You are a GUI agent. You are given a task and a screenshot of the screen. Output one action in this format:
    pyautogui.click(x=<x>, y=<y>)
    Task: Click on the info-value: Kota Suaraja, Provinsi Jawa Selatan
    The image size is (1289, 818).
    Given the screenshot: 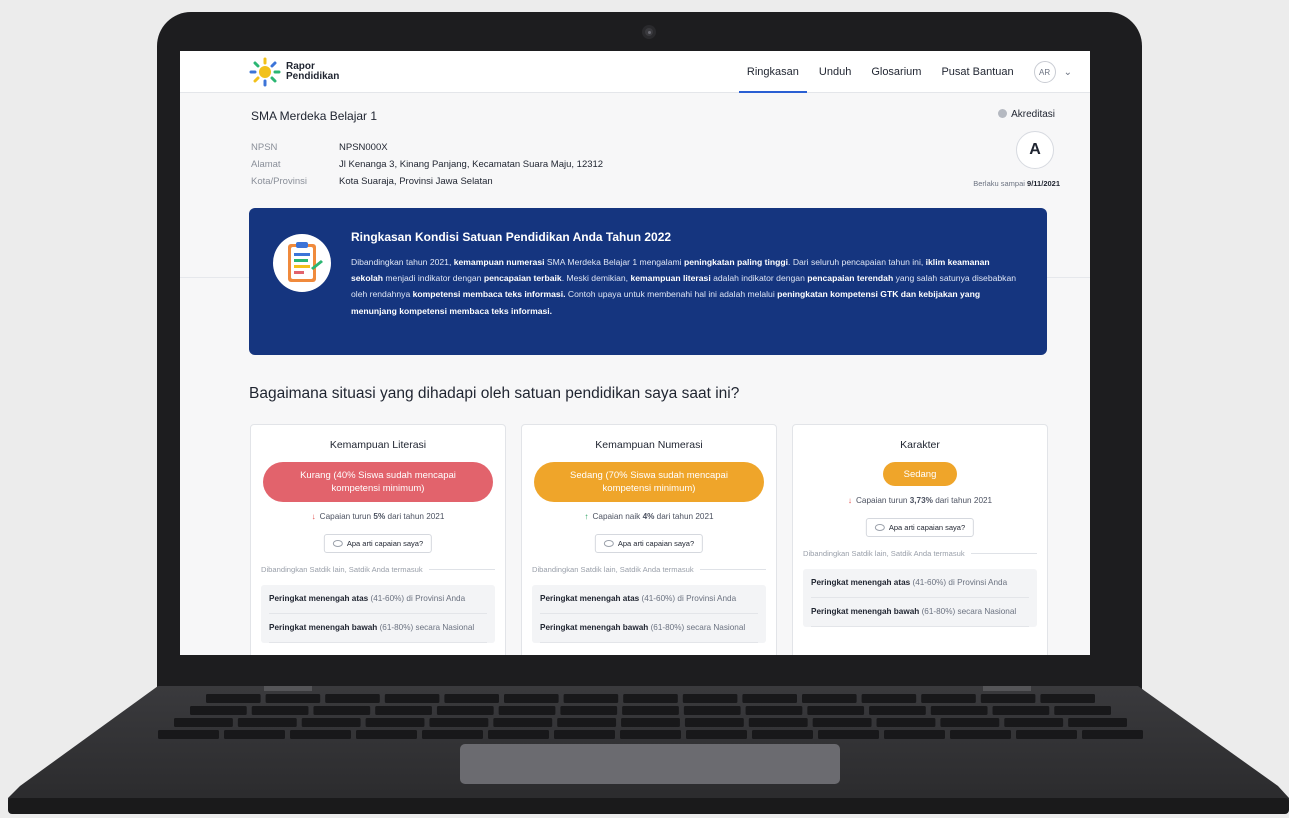 What is the action you would take?
    pyautogui.click(x=416, y=181)
    